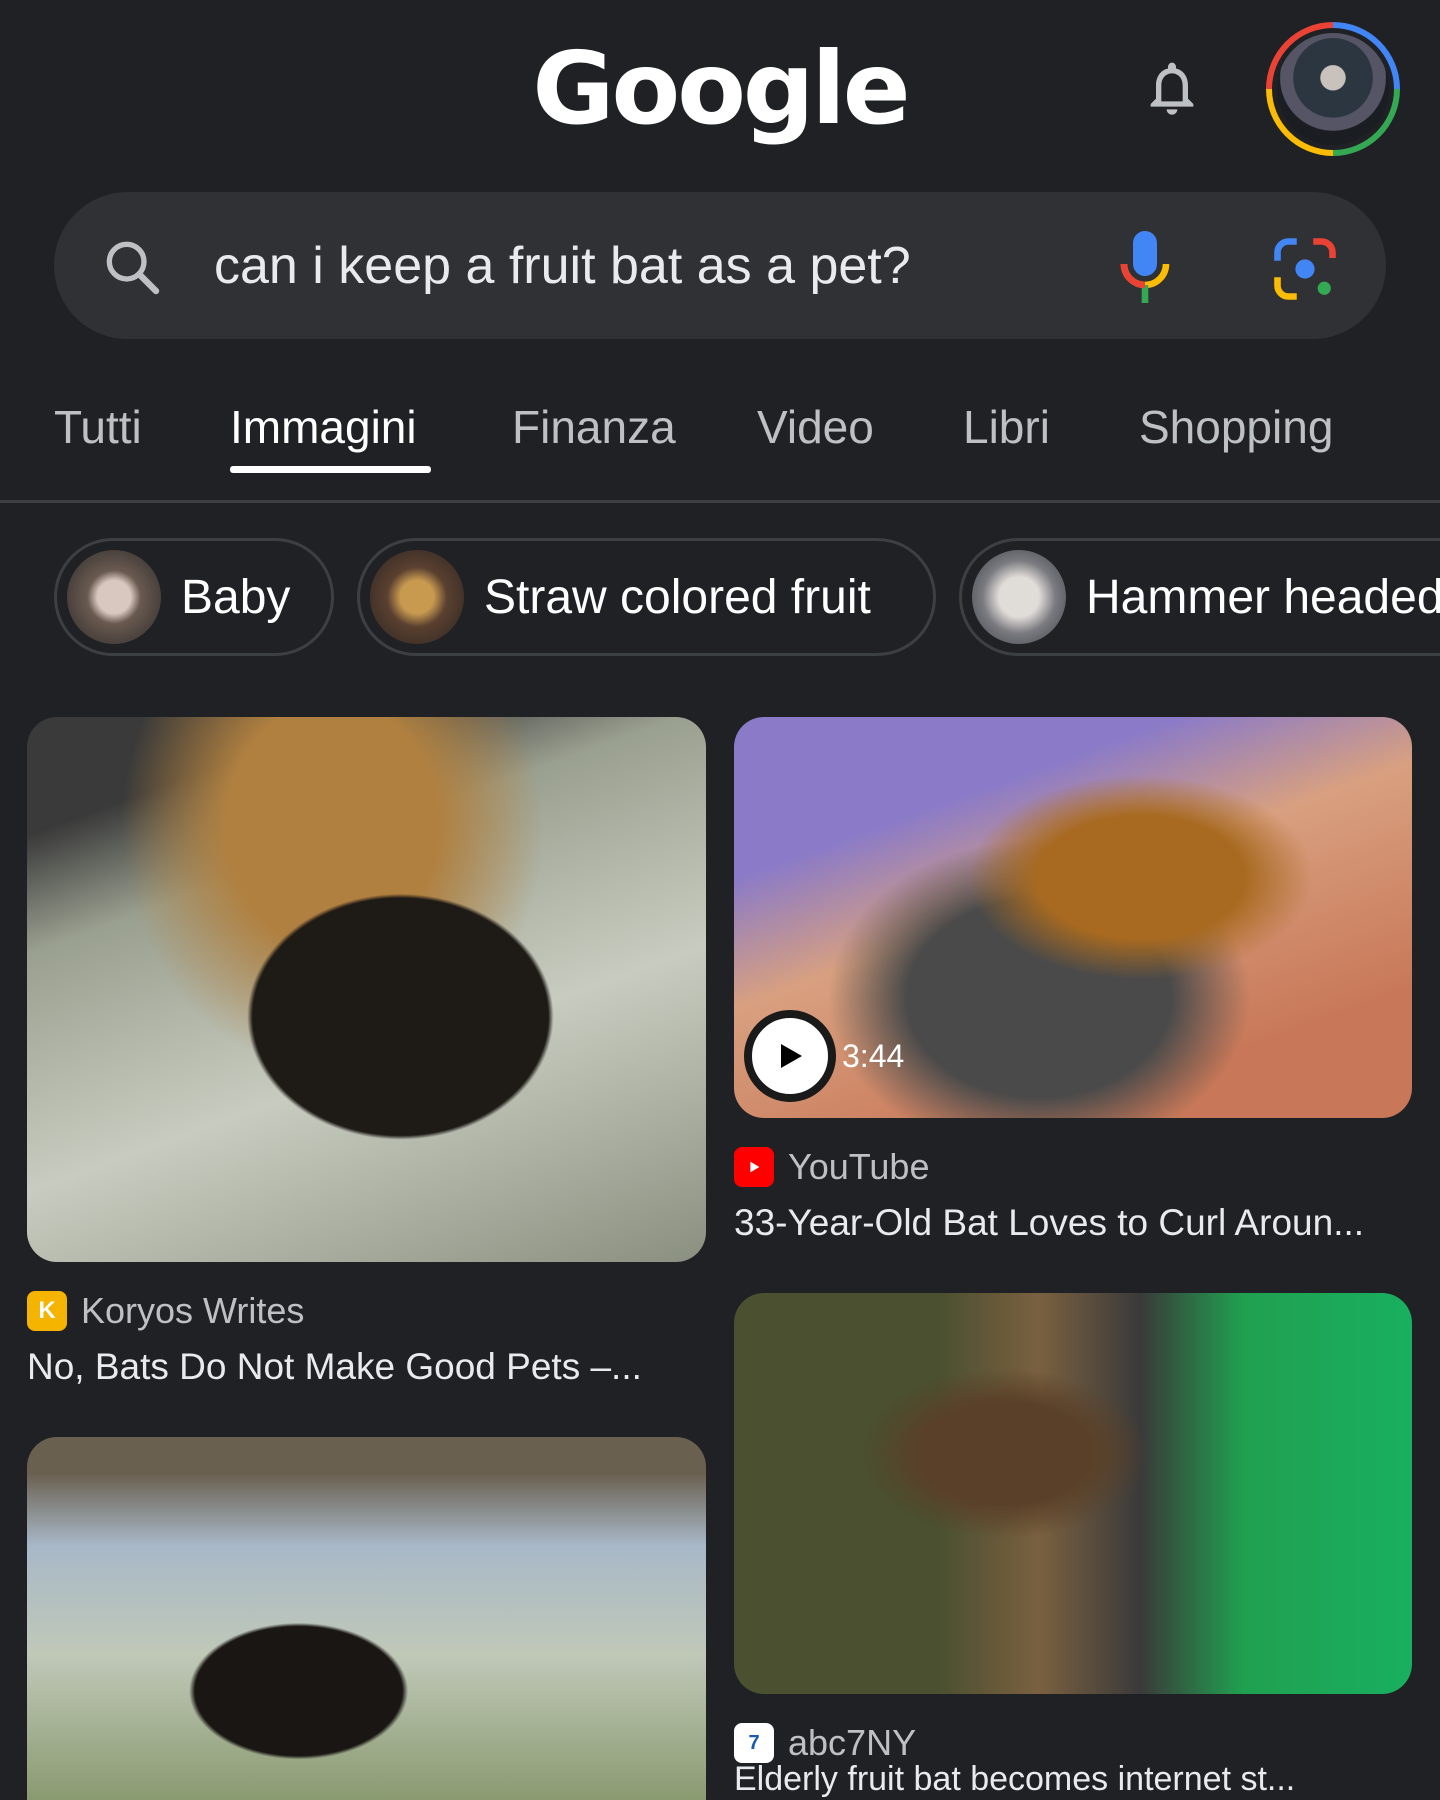  I want to click on search-input: can i keep a fruit bat as a pet?, so click(562, 266).